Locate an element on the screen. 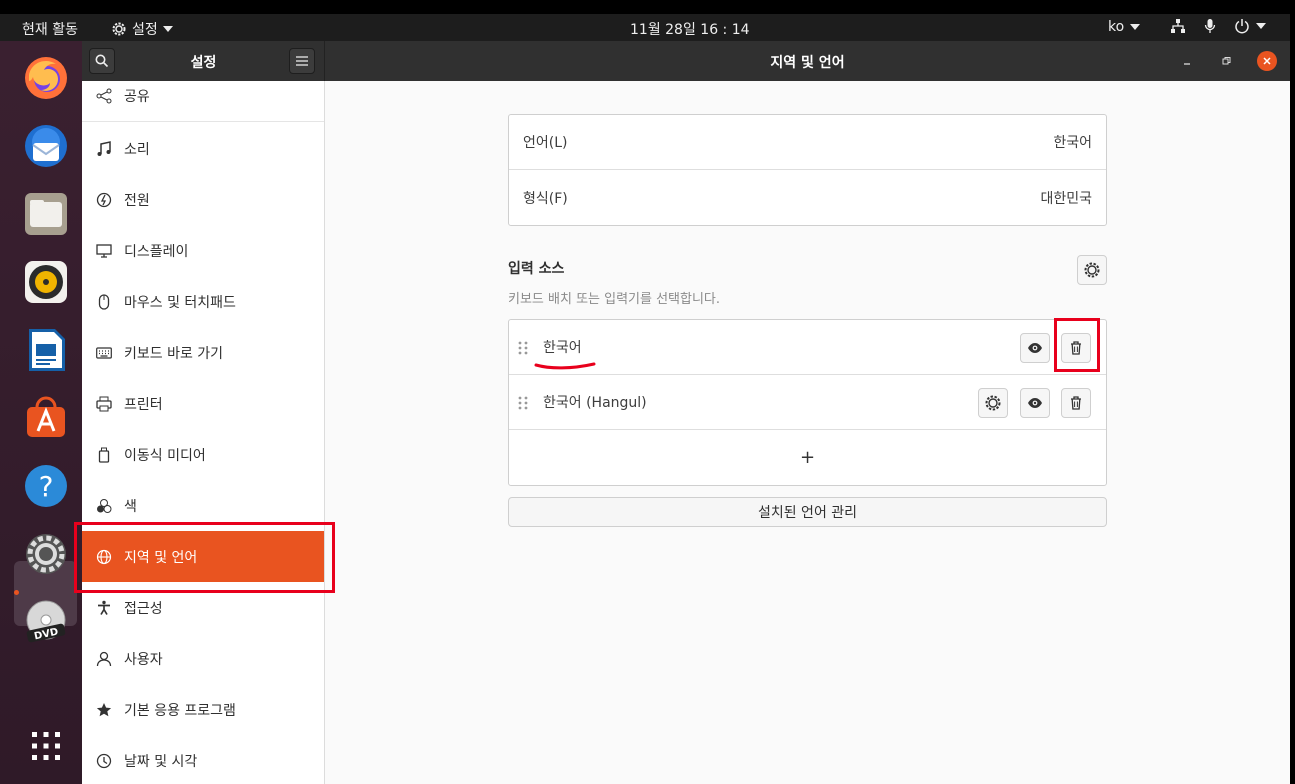  clock-icon is located at coordinates (104, 760).